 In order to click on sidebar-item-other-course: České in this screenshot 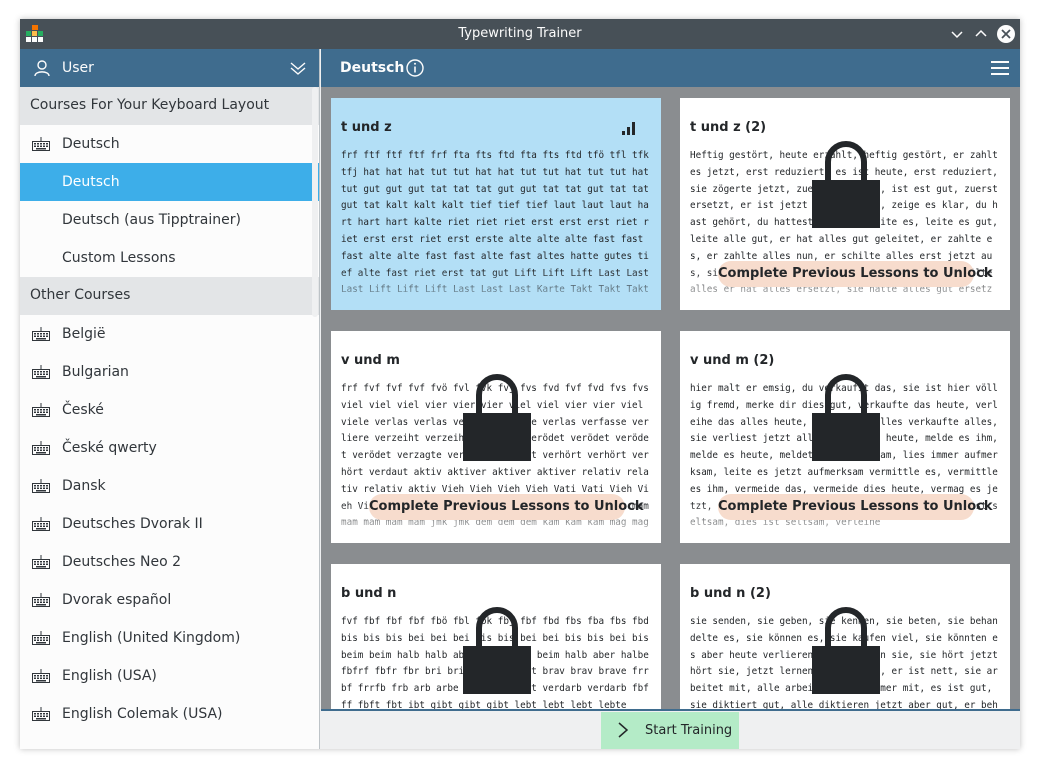, I will do `click(169, 410)`.